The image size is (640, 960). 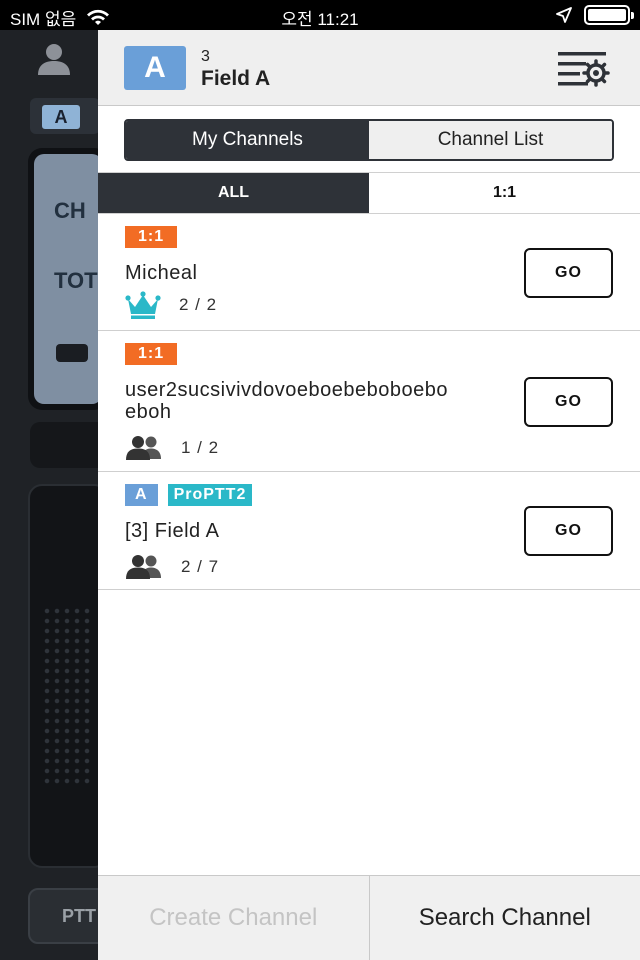 I want to click on channel-row-name: [3] Field A, so click(x=172, y=531).